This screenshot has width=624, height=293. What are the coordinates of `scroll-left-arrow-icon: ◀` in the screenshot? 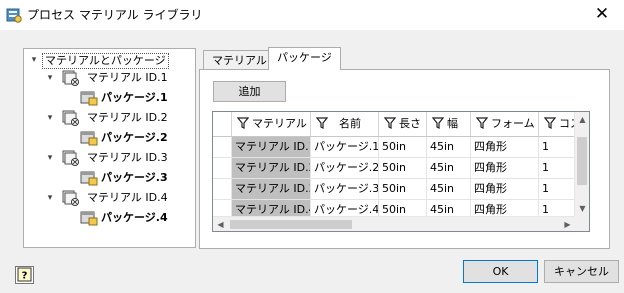 It's located at (220, 224).